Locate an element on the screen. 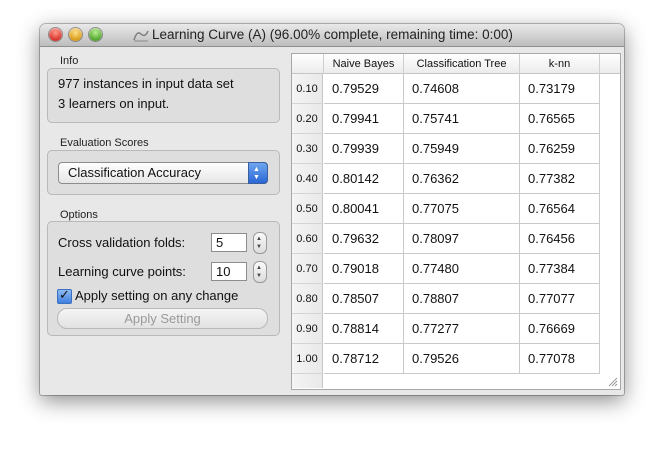 The image size is (664, 450). row-header: 0.50 is located at coordinates (307, 209).